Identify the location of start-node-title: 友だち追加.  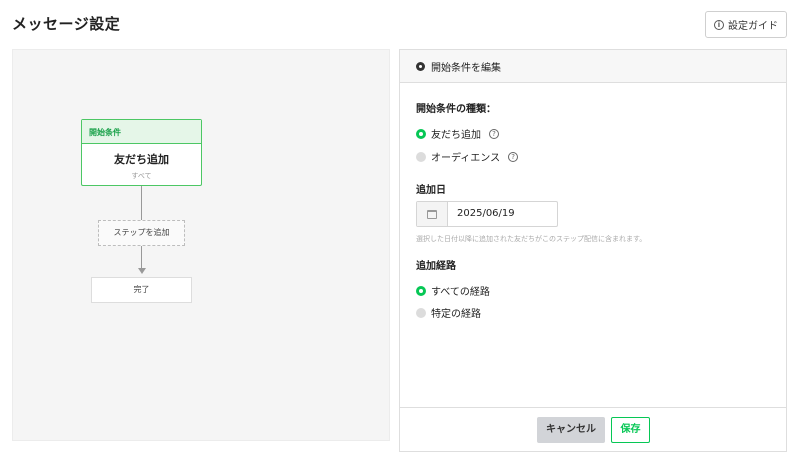
(141, 159).